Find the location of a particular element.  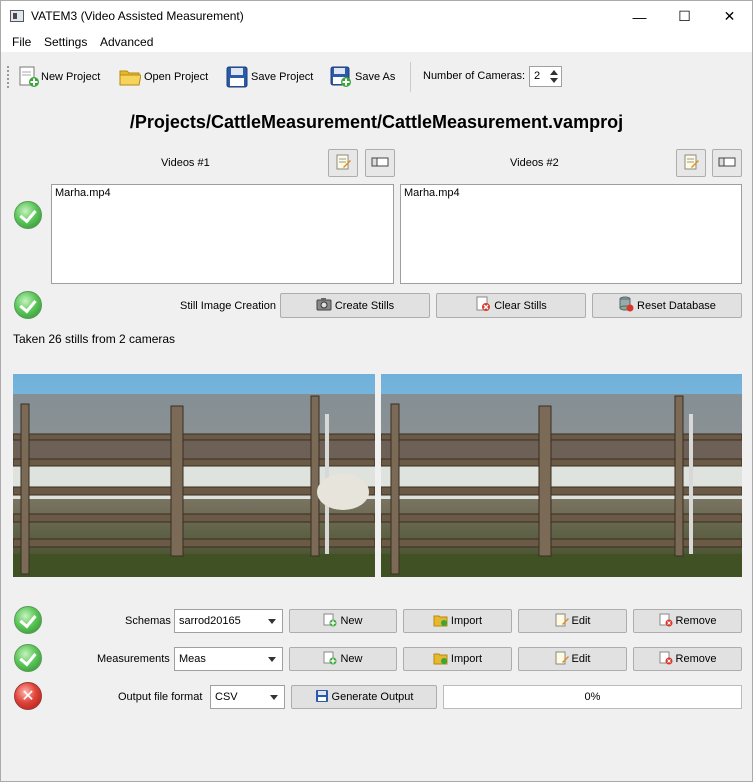

menu-settings: Settings is located at coordinates (65, 42).